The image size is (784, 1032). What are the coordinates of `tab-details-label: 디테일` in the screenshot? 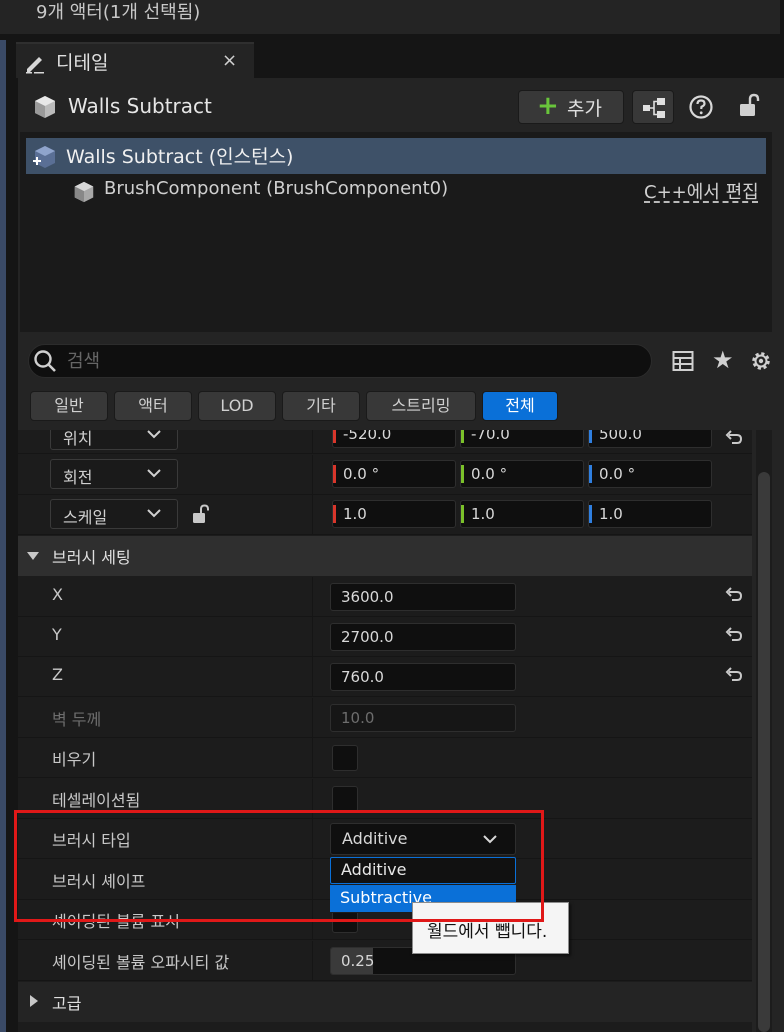 It's located at (82, 63).